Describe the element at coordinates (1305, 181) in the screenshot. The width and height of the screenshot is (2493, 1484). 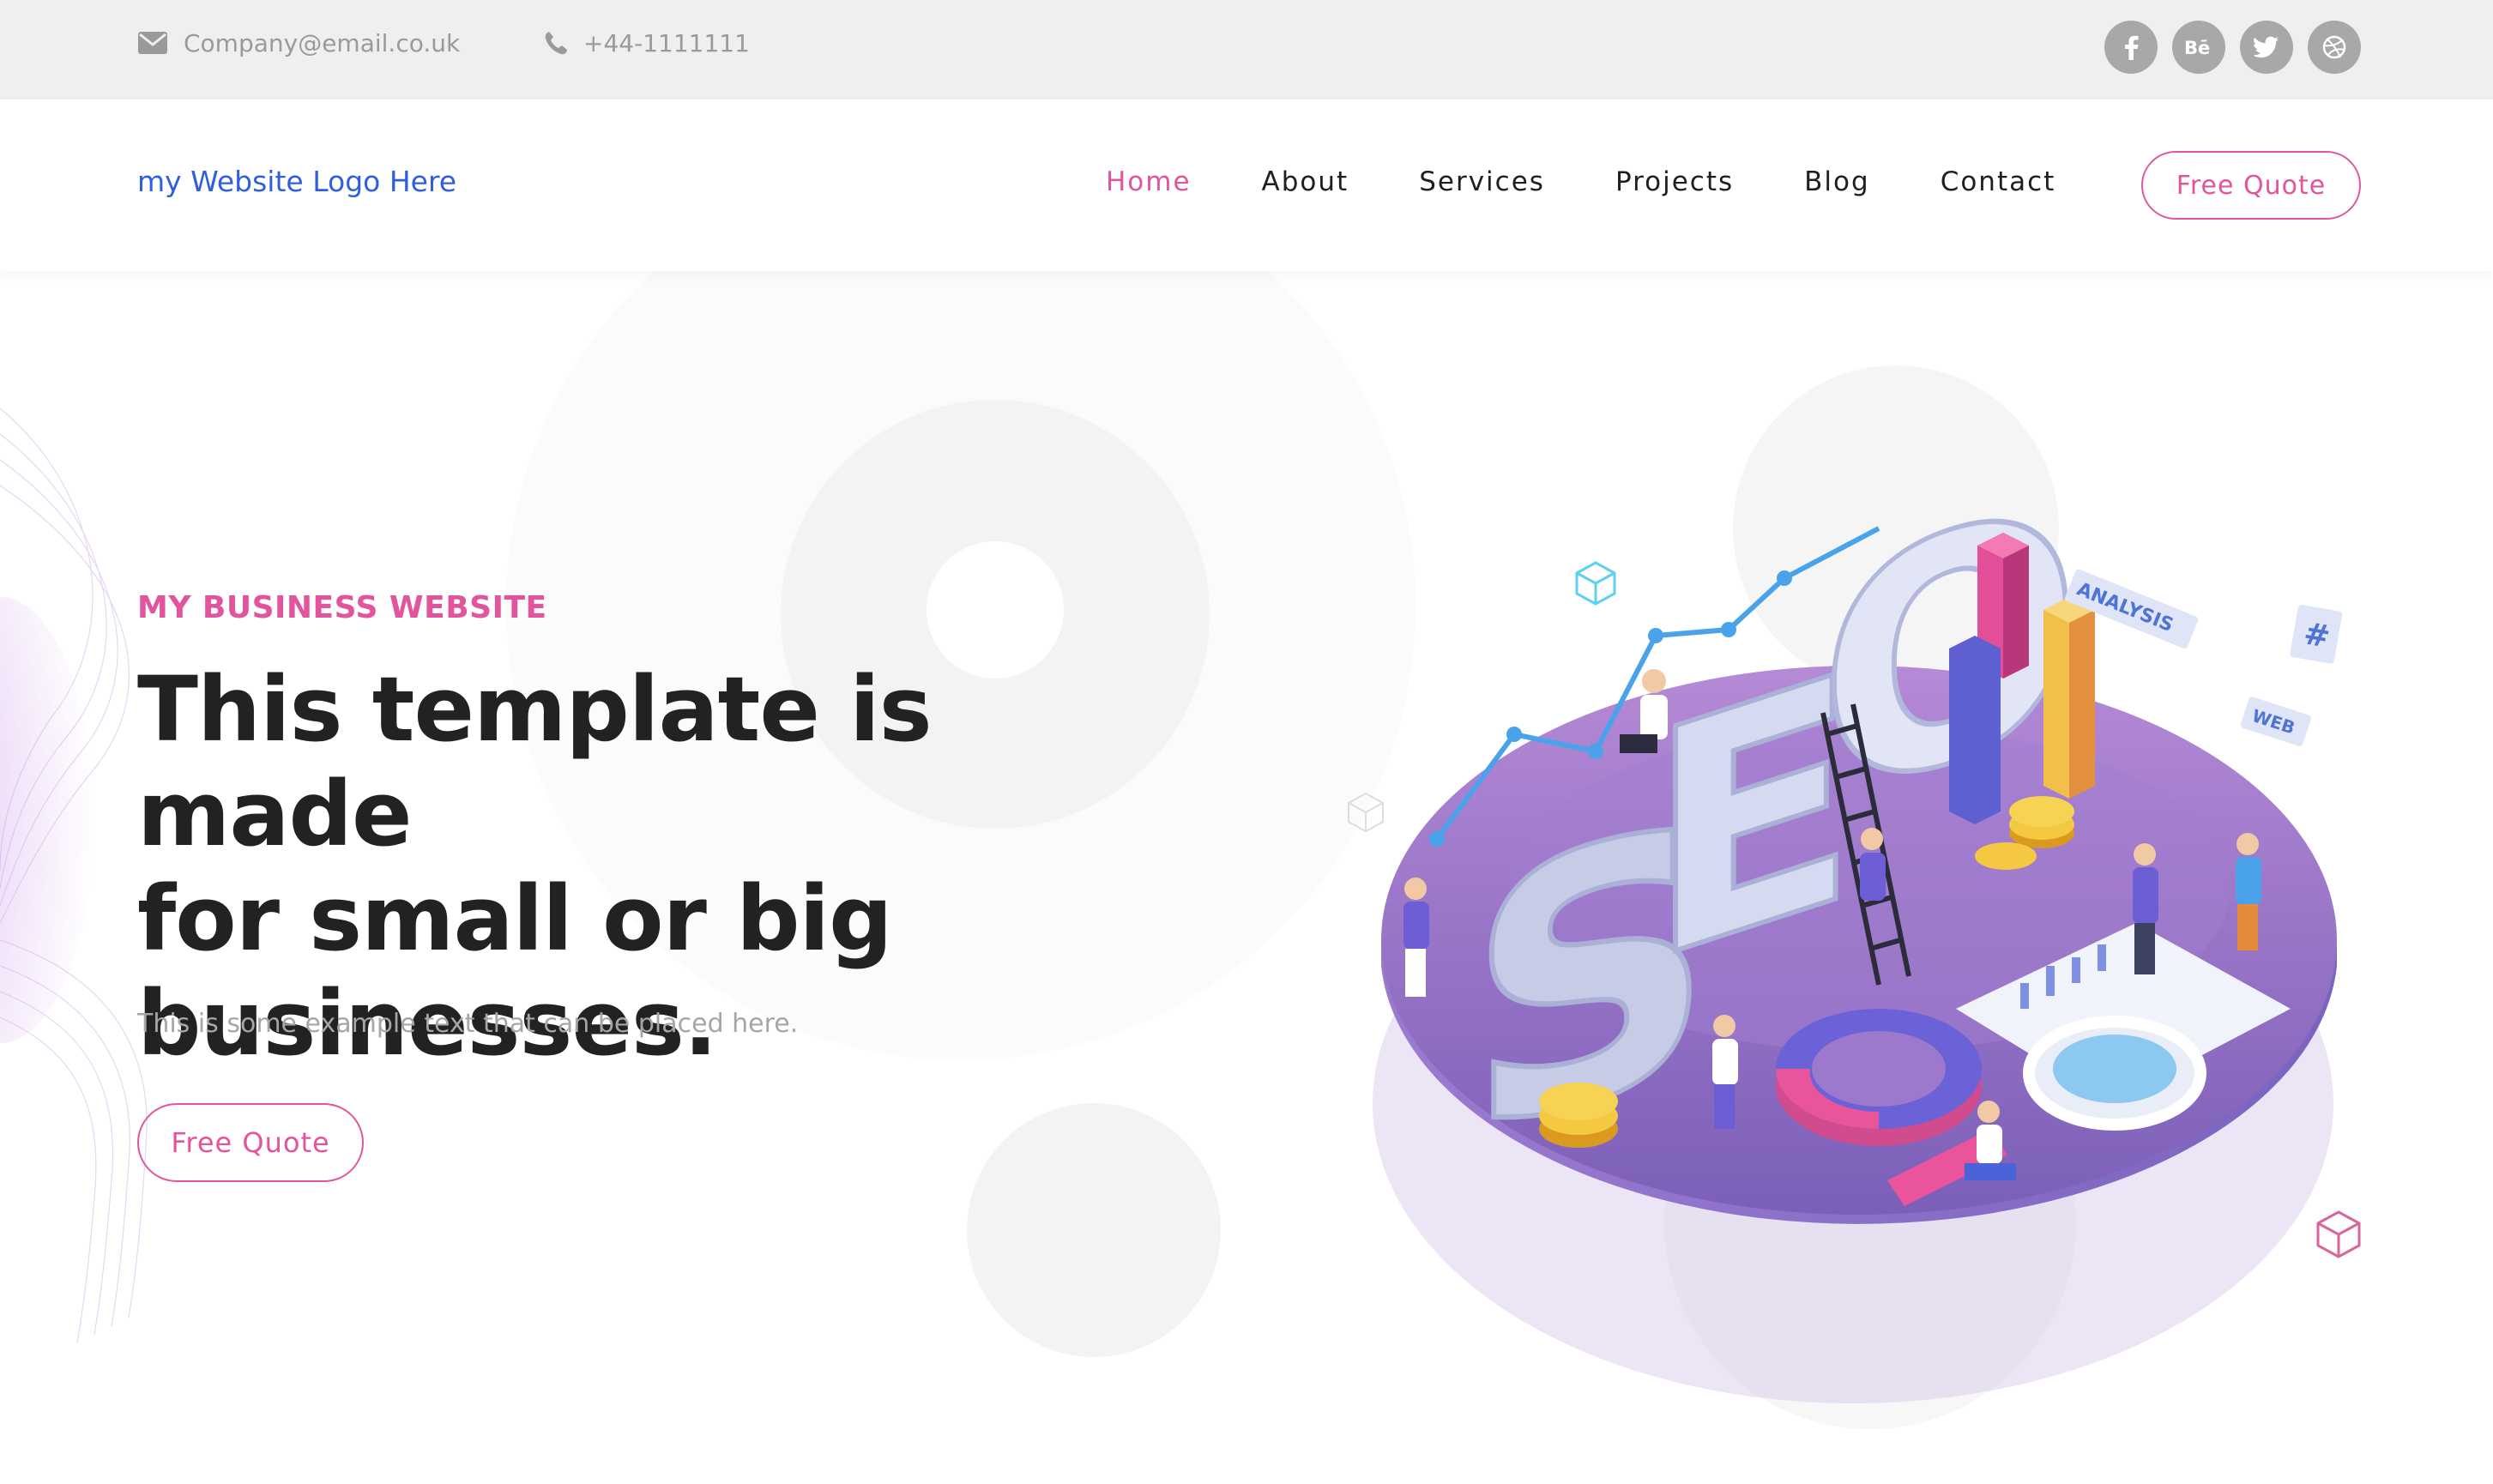
I see `nav-about: About` at that location.